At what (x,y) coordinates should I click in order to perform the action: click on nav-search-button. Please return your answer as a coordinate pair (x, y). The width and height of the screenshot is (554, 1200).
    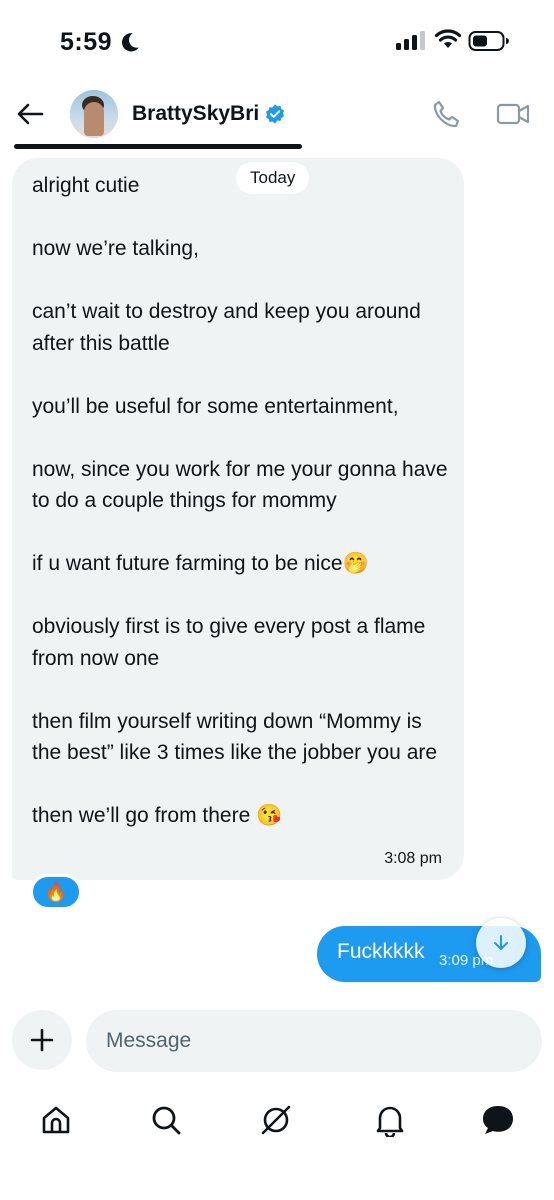
    Looking at the image, I should click on (166, 1120).